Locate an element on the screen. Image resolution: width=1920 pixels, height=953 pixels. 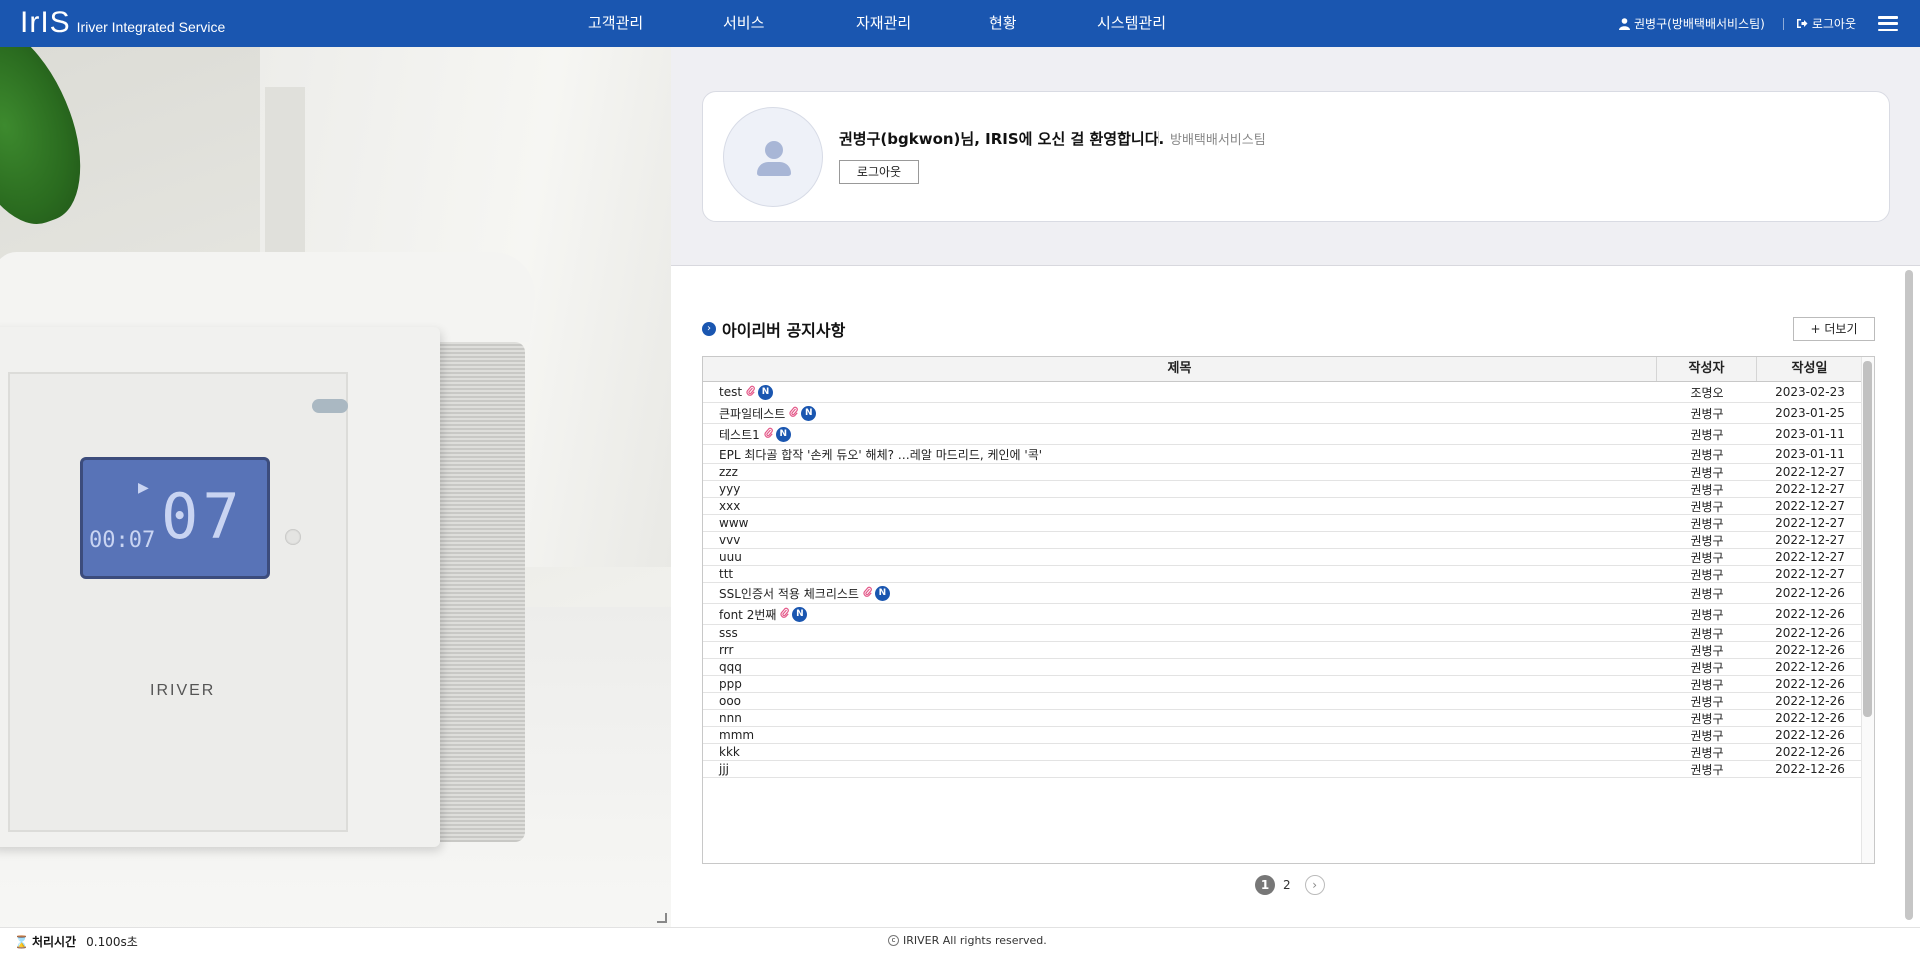
table-row: SSL인증서 적용 체크리스트 N 권병구 2022-12-26 is located at coordinates (1283, 593).